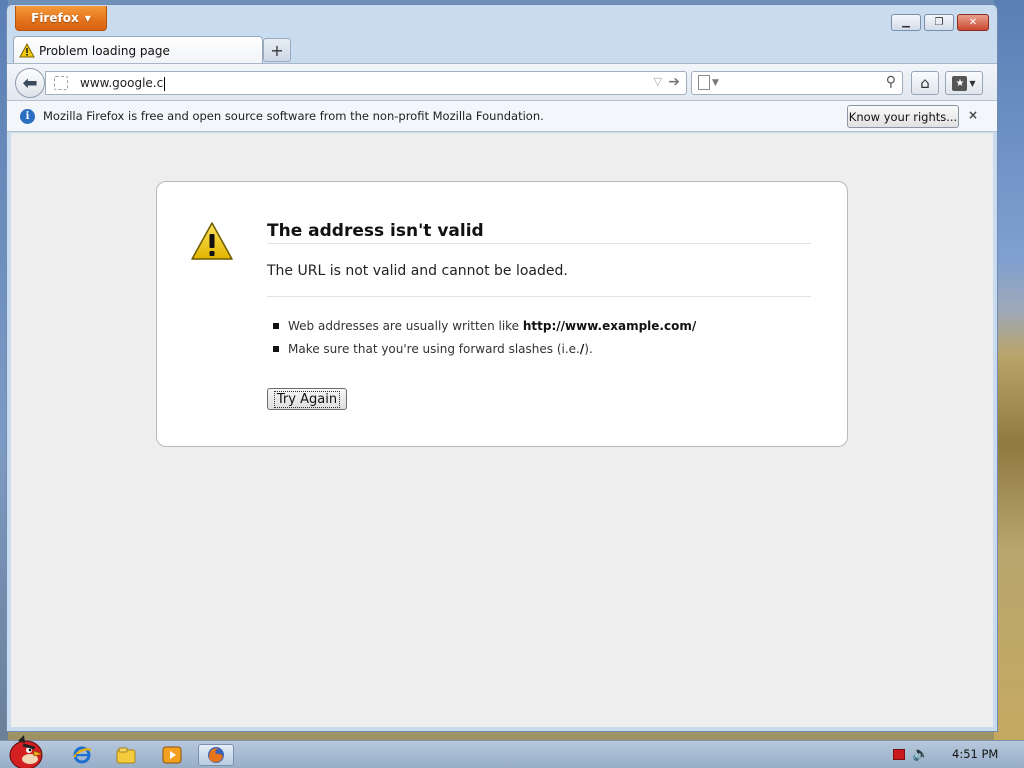 The width and height of the screenshot is (1024, 768). Describe the element at coordinates (24, 750) in the screenshot. I see `angry-birds-start-icon` at that location.